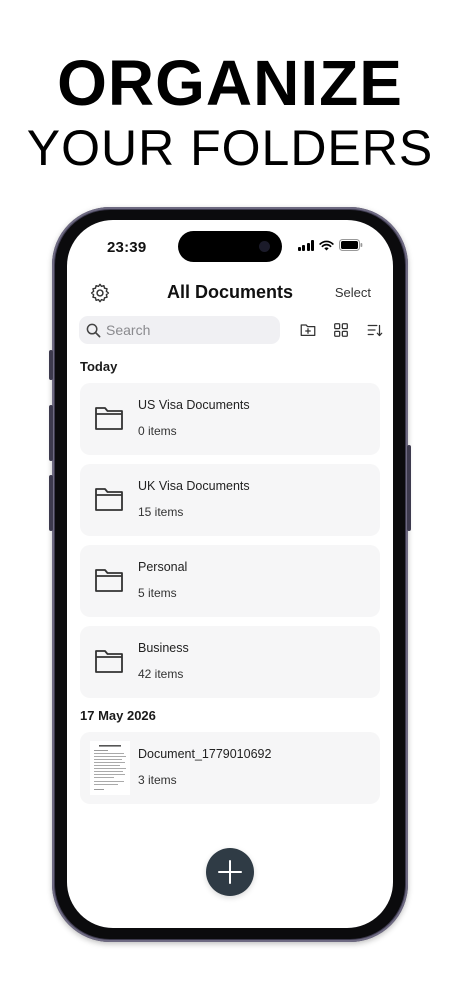  What do you see at coordinates (51, 365) in the screenshot?
I see `phone-action-button` at bounding box center [51, 365].